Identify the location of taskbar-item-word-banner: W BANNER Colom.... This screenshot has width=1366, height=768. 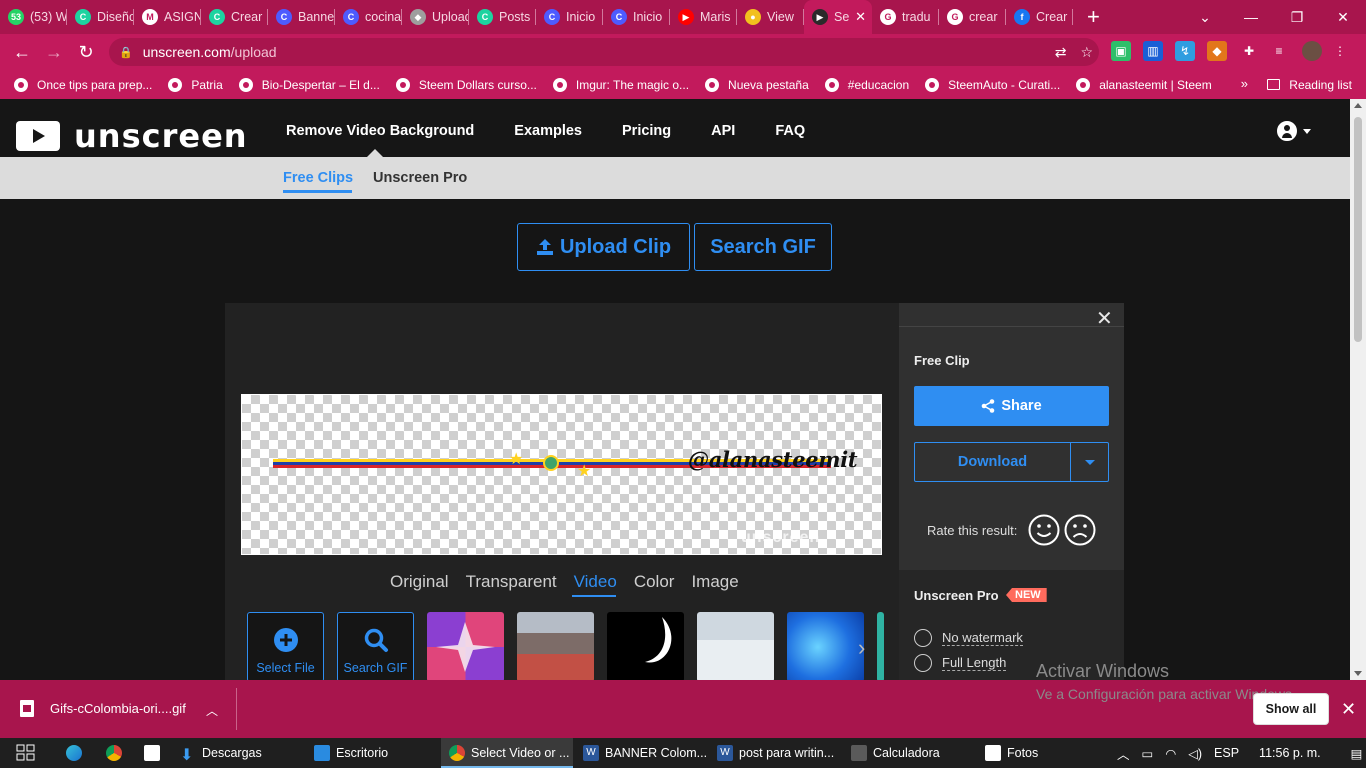
(645, 753).